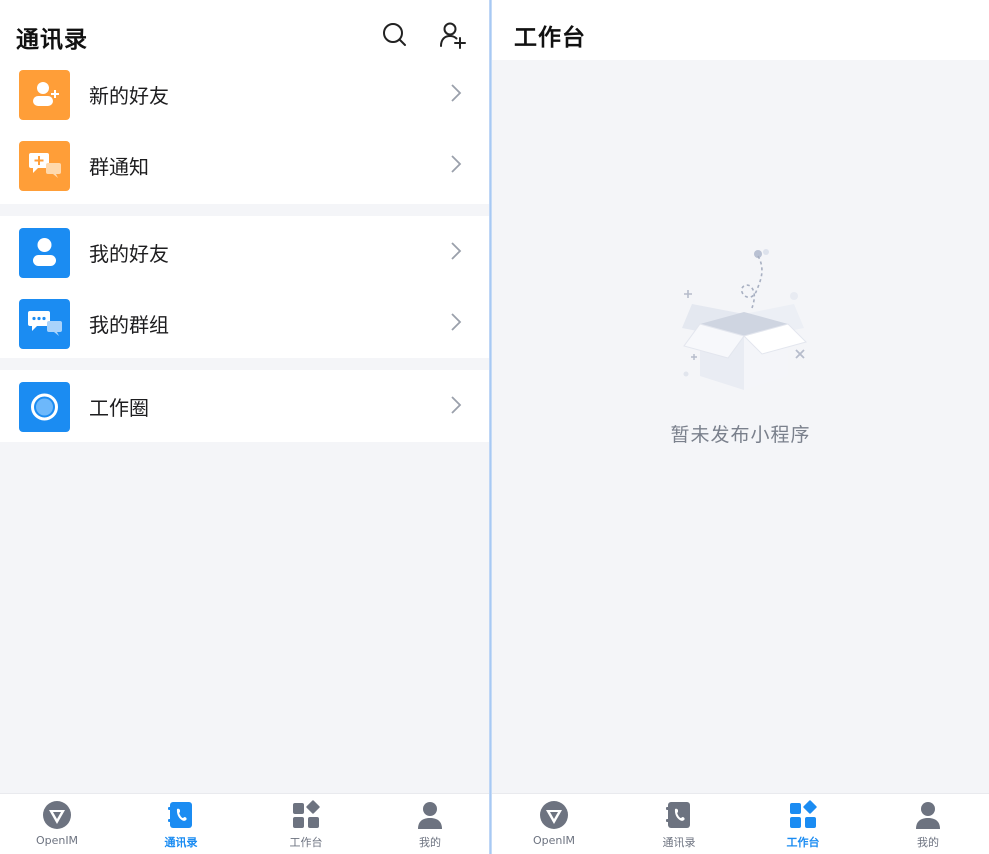 This screenshot has height=854, width=989. I want to click on page-title: 工作台, so click(550, 38).